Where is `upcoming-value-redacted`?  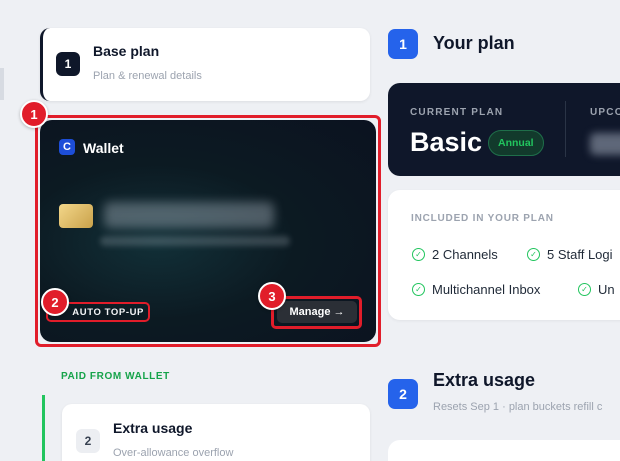 upcoming-value-redacted is located at coordinates (605, 144).